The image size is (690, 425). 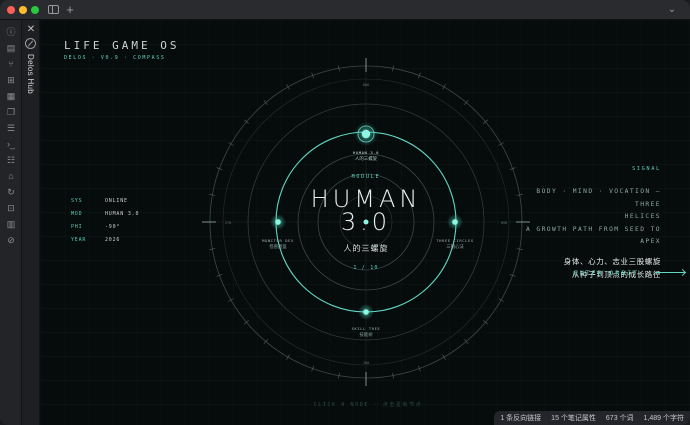 I want to click on module-subtitle-zh: 人的三螺旋, so click(x=366, y=248).